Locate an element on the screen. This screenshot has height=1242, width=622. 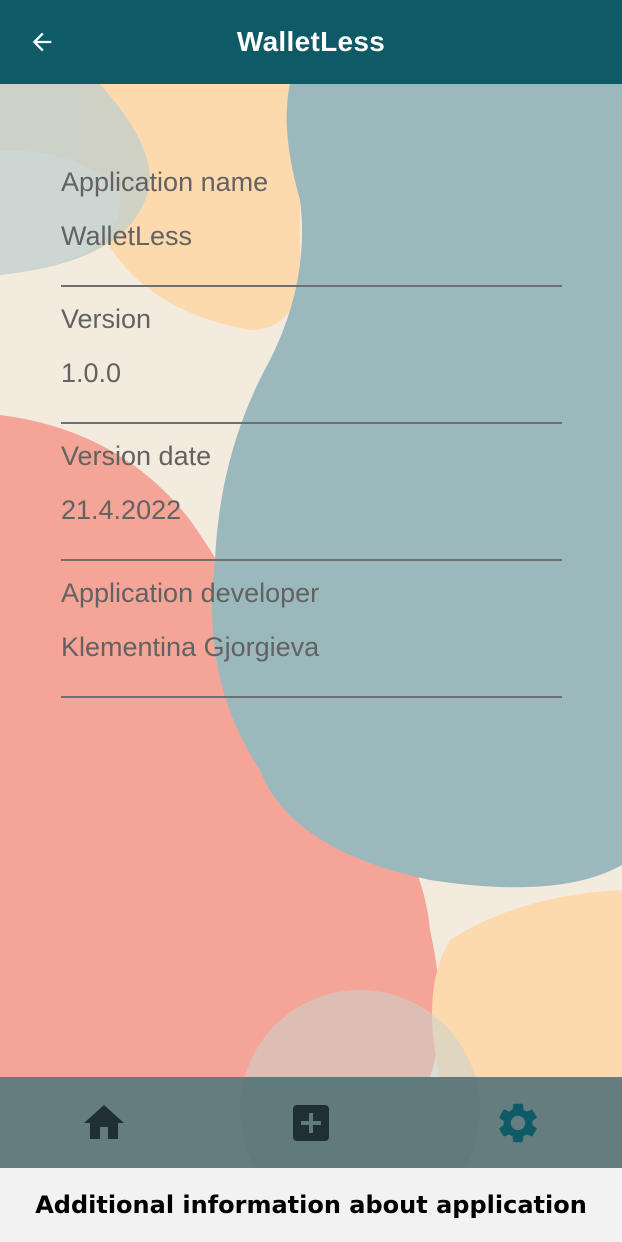
info-value: WalletLess is located at coordinates (127, 236).